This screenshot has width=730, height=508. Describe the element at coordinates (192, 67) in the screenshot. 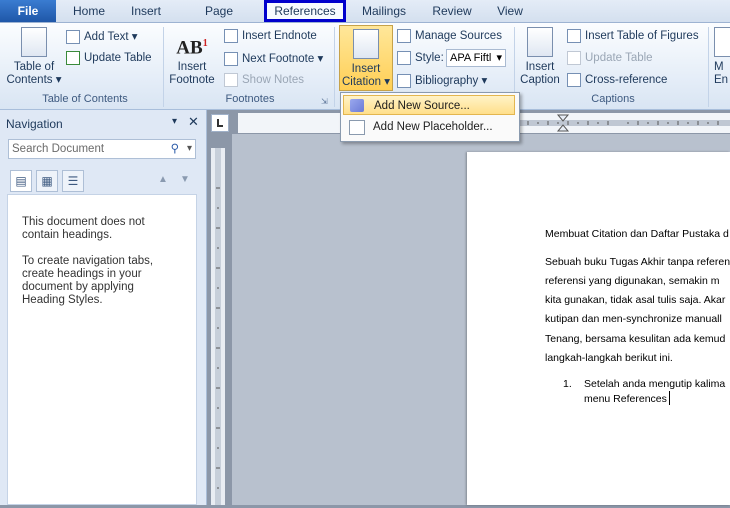

I see `insert-footnote-label-1: Insert` at that location.